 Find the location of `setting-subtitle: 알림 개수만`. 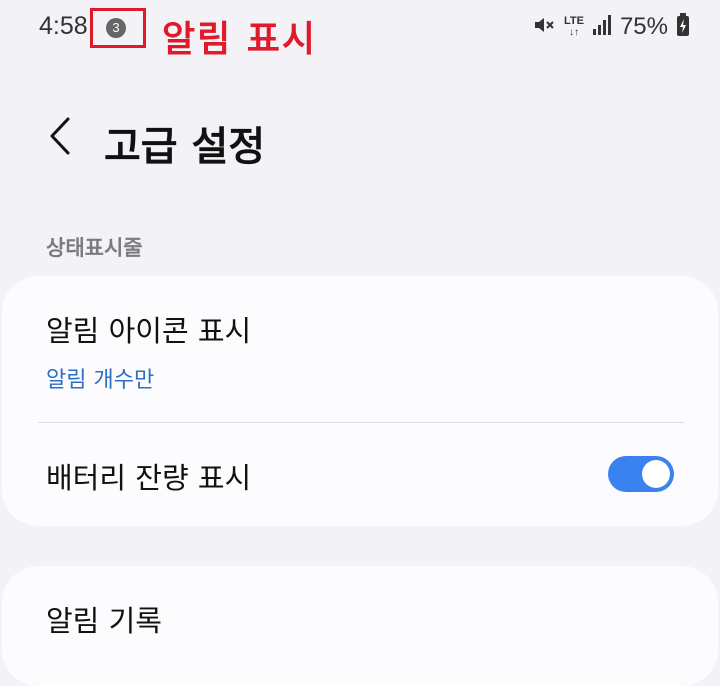

setting-subtitle: 알림 개수만 is located at coordinates (100, 380).